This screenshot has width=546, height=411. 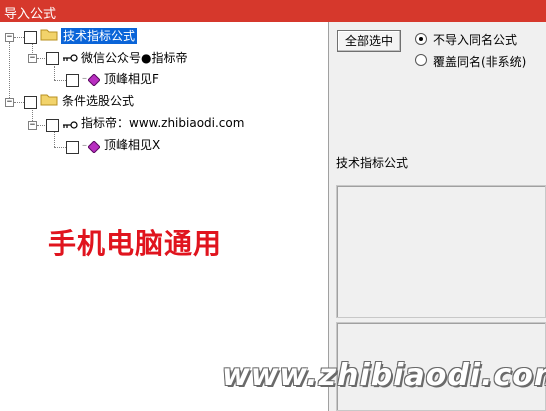 What do you see at coordinates (99, 36) in the screenshot?
I see `tree-node-label: 技术指标公式` at bounding box center [99, 36].